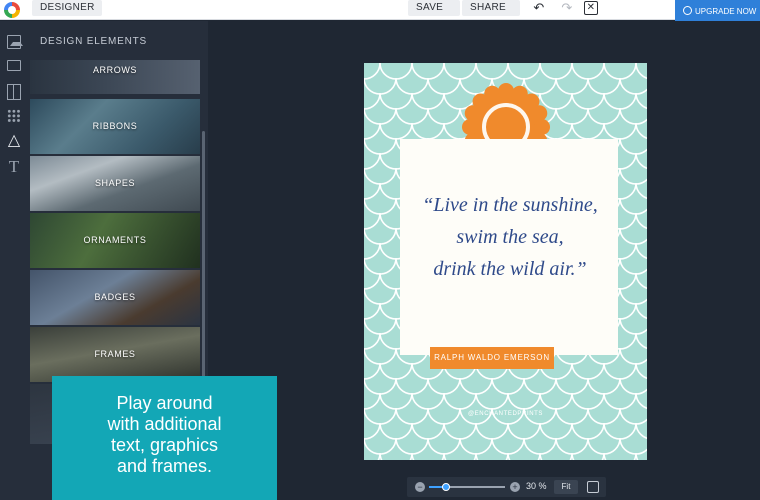  I want to click on zoom-out-icon: −, so click(420, 487).